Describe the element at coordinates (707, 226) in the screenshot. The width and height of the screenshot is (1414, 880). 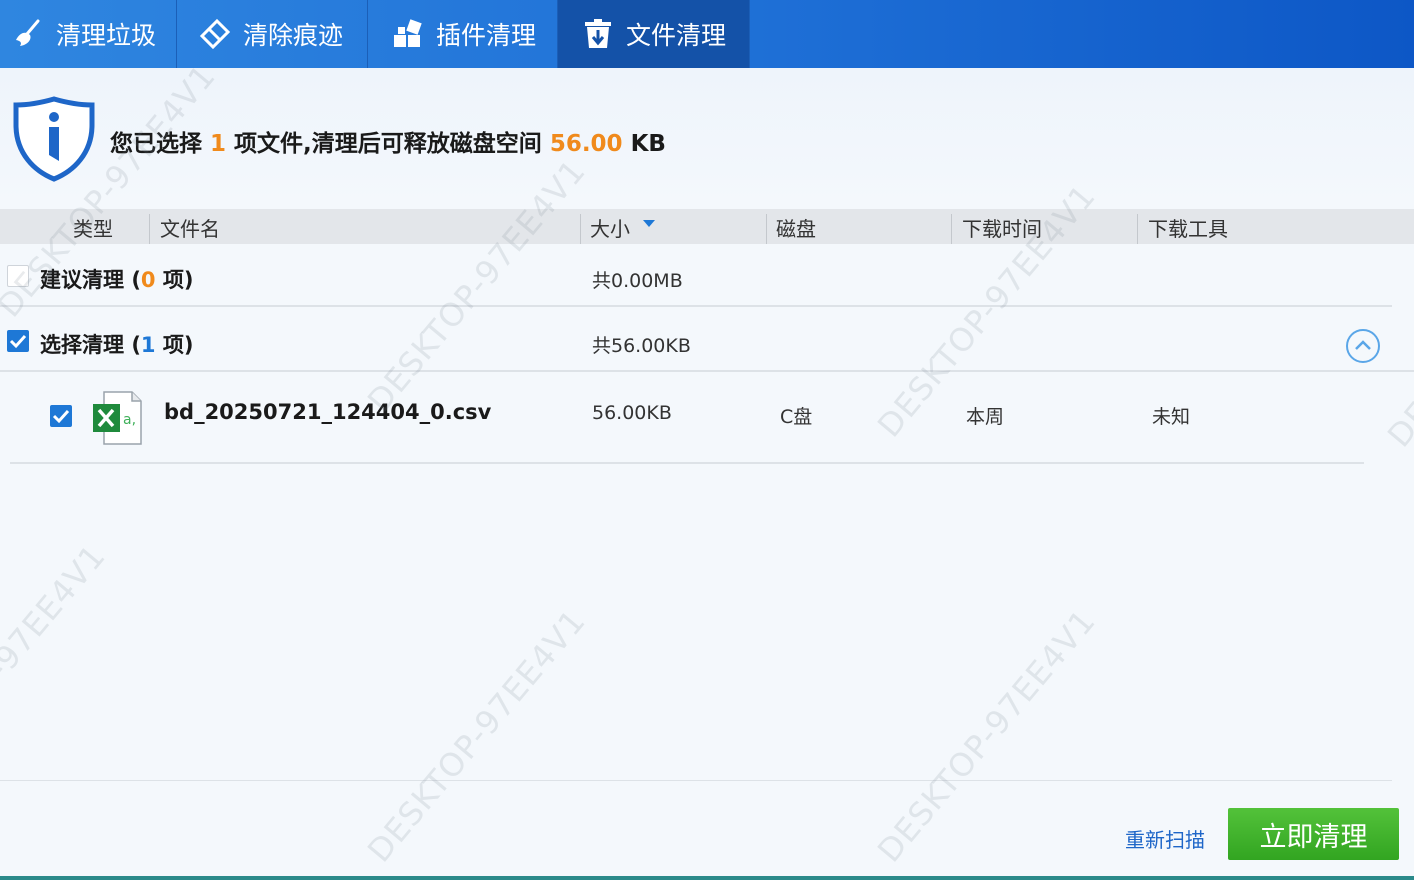
I see `column-header: 类型 文件名 大小 磁盘 下载时间 下载工具` at that location.